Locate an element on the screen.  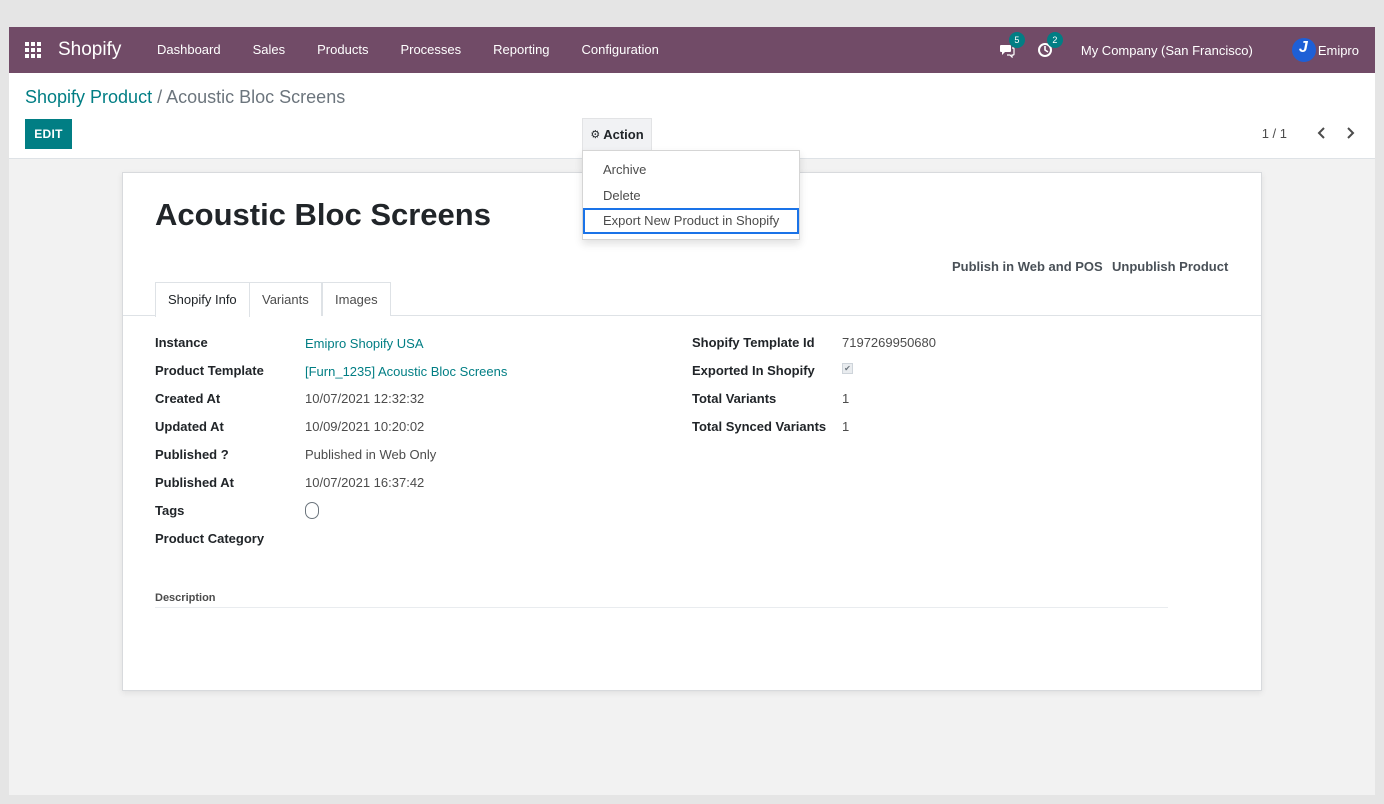
shopify-template-id-value: 7197269950680 is located at coordinates (889, 342).